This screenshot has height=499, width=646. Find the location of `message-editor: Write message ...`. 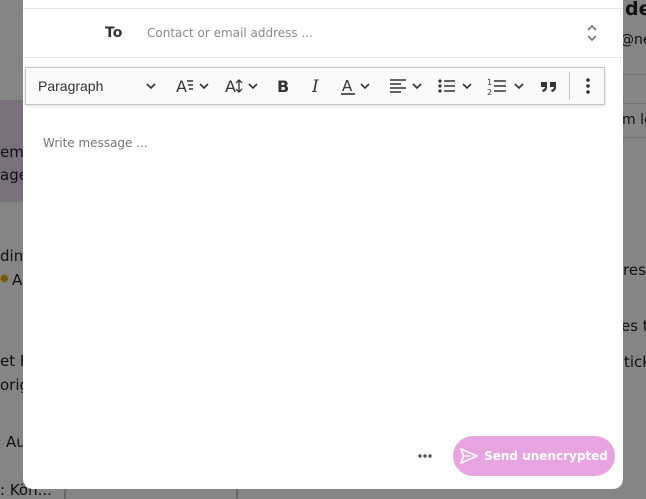

message-editor: Write message ... is located at coordinates (95, 143).